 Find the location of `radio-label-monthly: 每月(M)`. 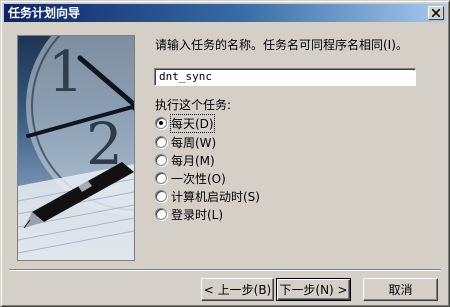

radio-label-monthly: 每月(M) is located at coordinates (193, 160).